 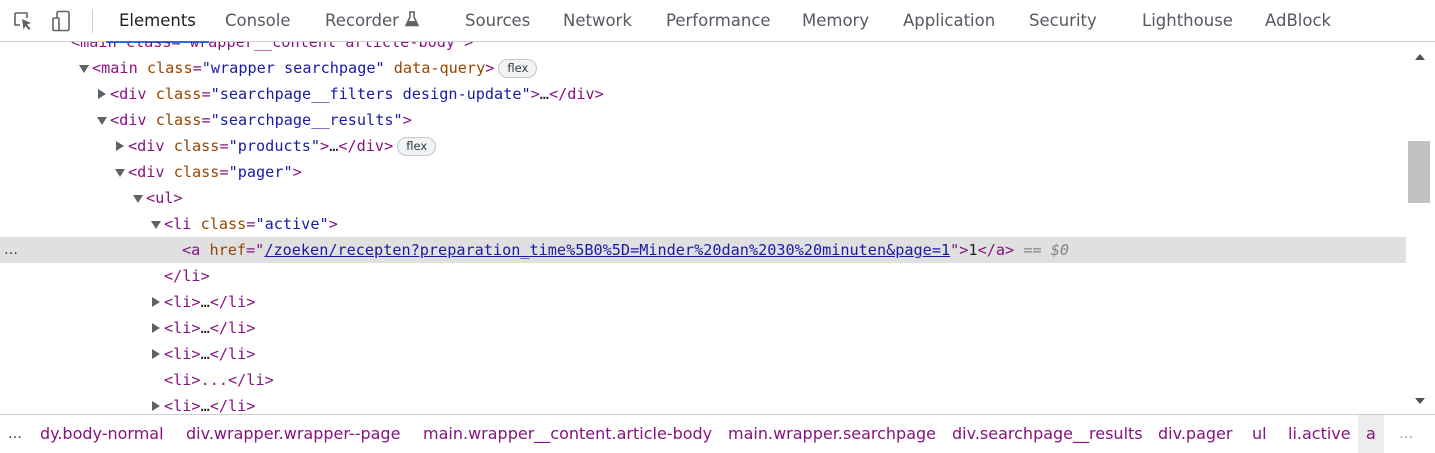 What do you see at coordinates (703, 120) in the screenshot?
I see `dom-node-row: <div class="searchpage__results">` at bounding box center [703, 120].